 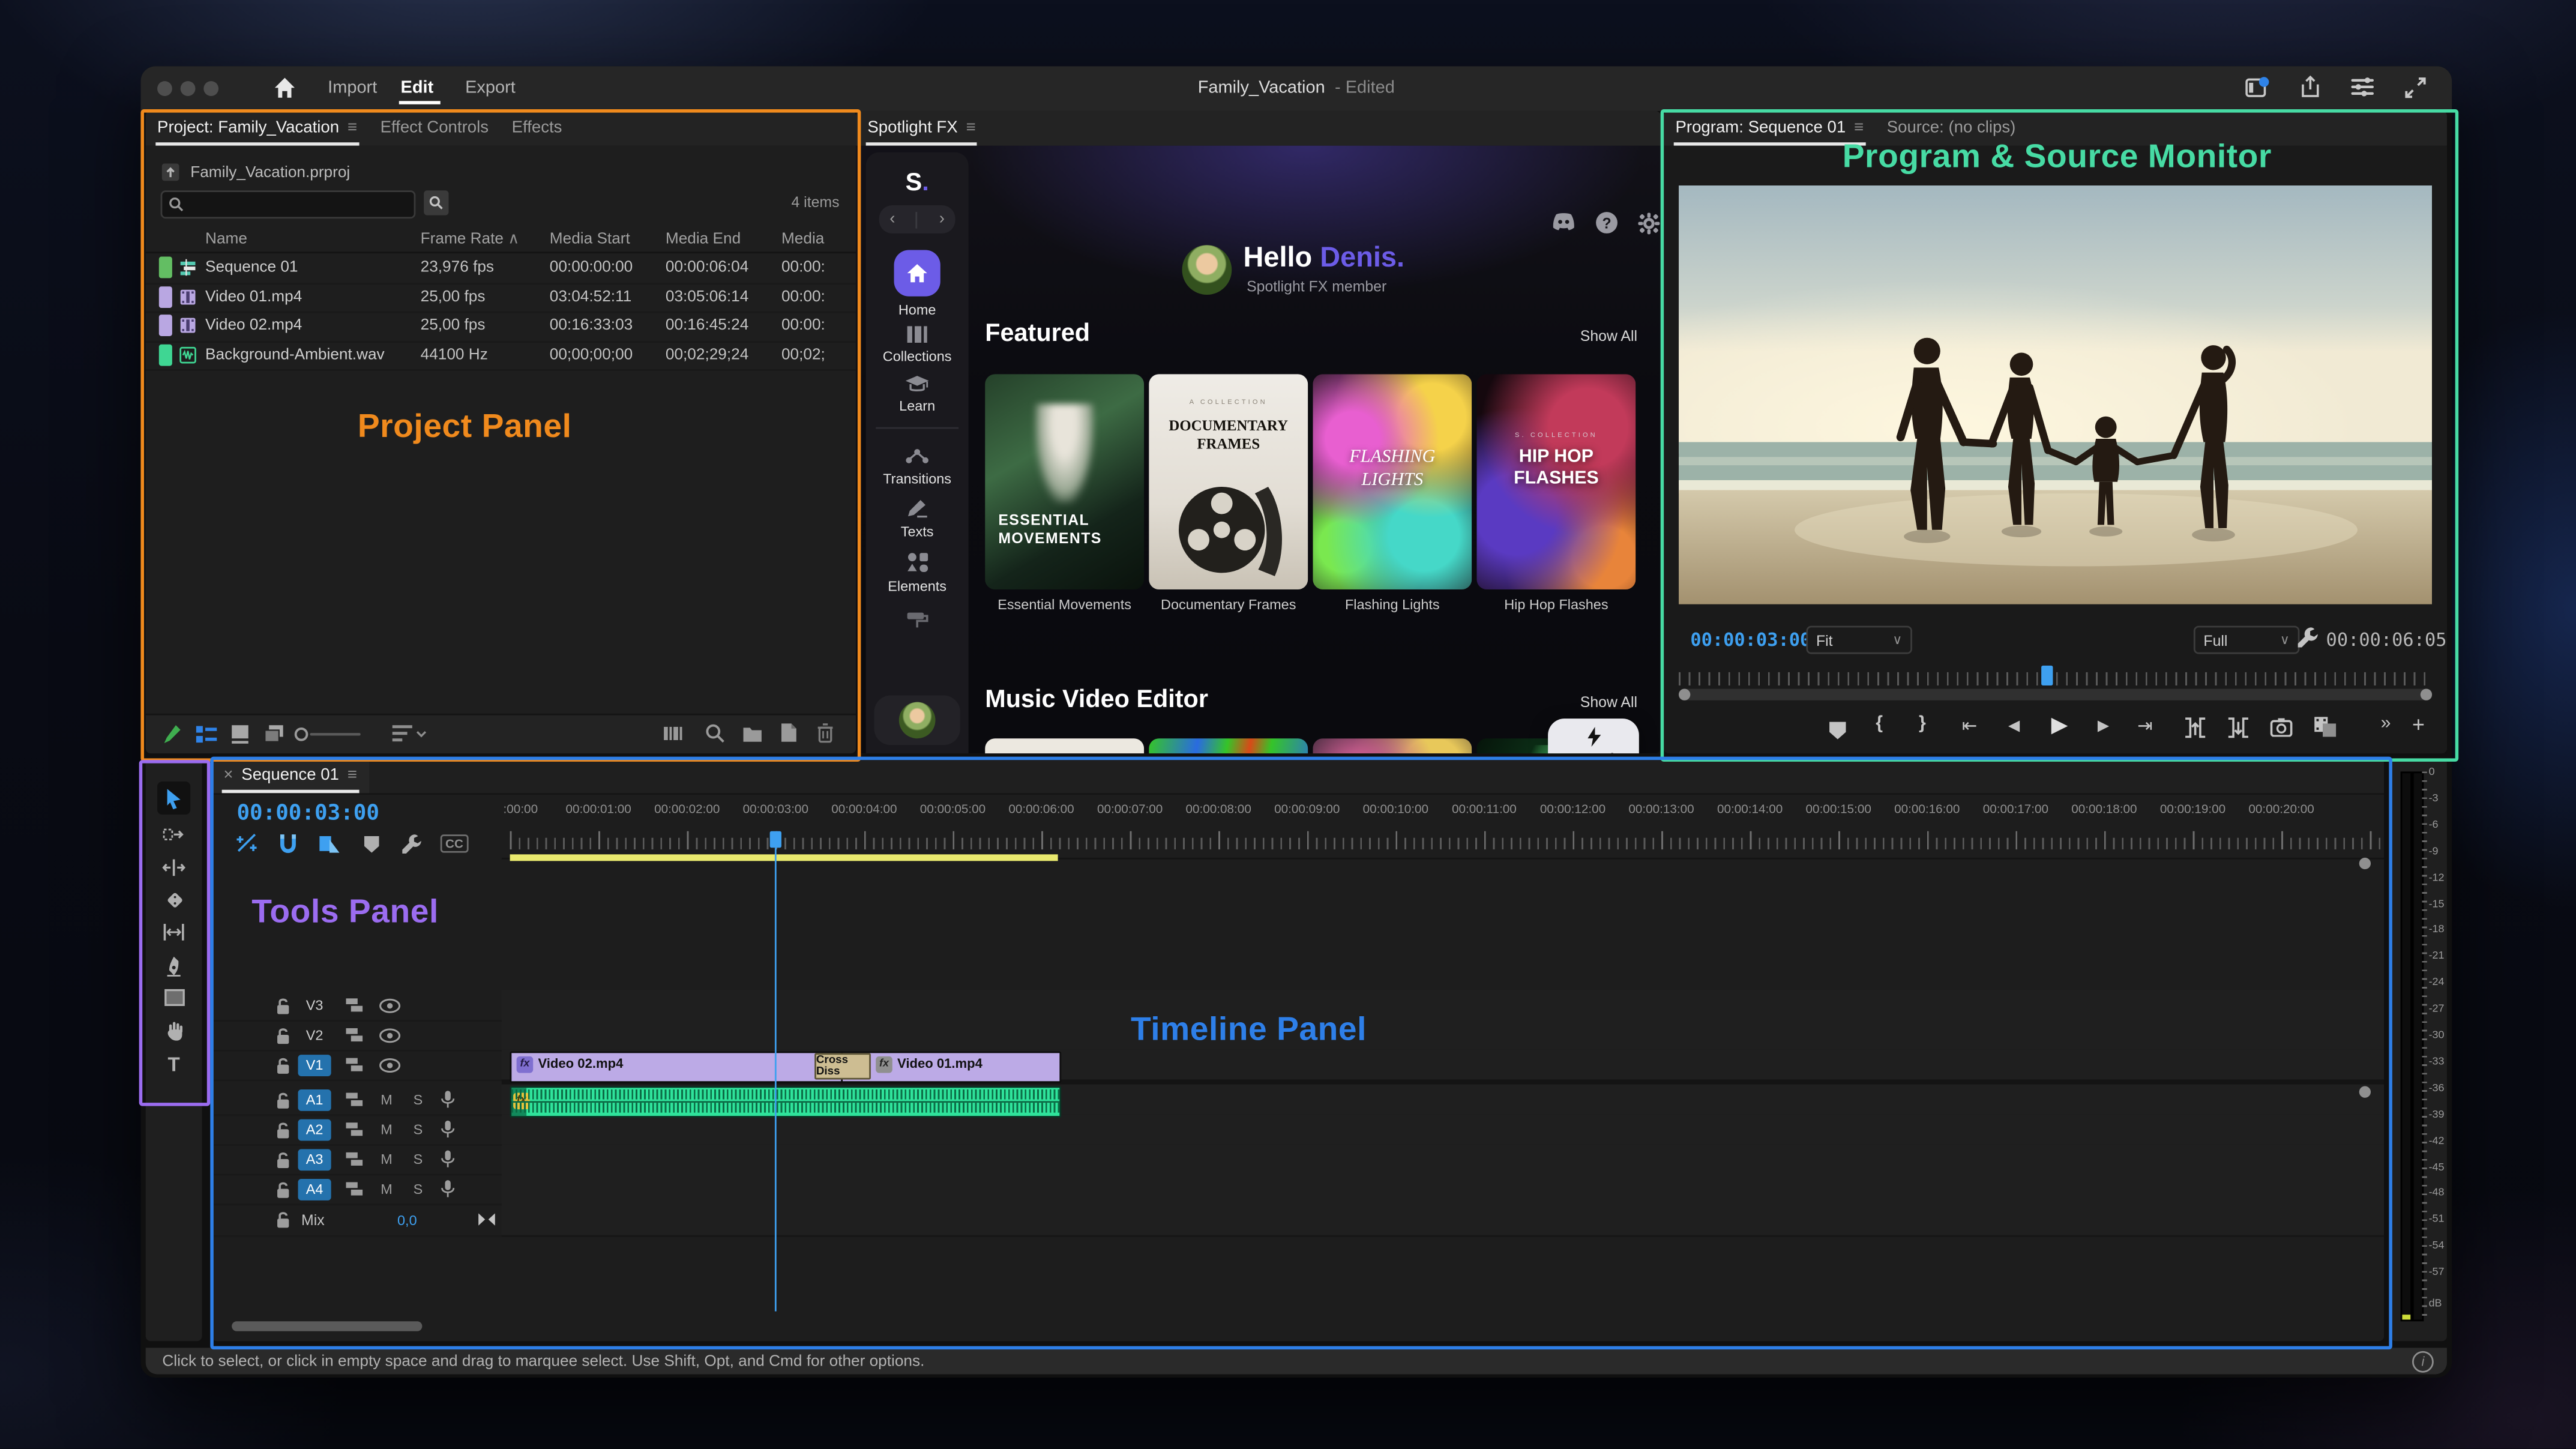 What do you see at coordinates (536, 128) in the screenshot?
I see `tab-effects: Effects` at bounding box center [536, 128].